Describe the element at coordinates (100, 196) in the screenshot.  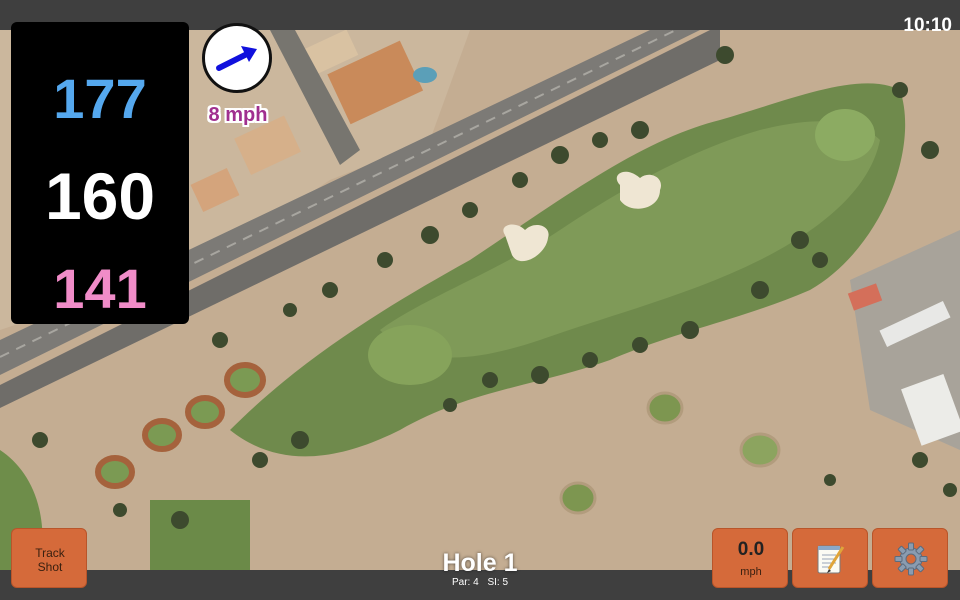
I see `center-of-green-distance: 160` at that location.